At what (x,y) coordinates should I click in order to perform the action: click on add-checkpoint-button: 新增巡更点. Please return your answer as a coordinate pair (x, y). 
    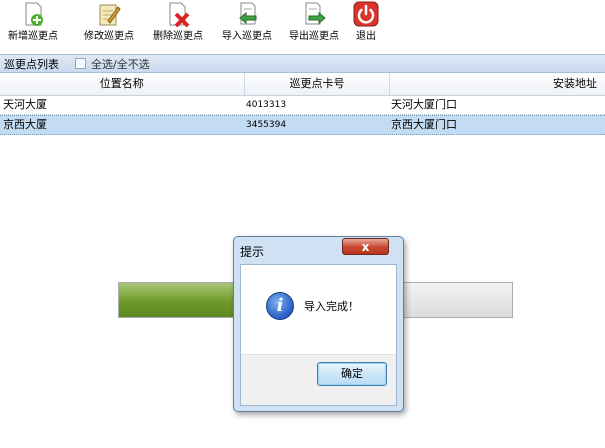
    Looking at the image, I should click on (33, 22).